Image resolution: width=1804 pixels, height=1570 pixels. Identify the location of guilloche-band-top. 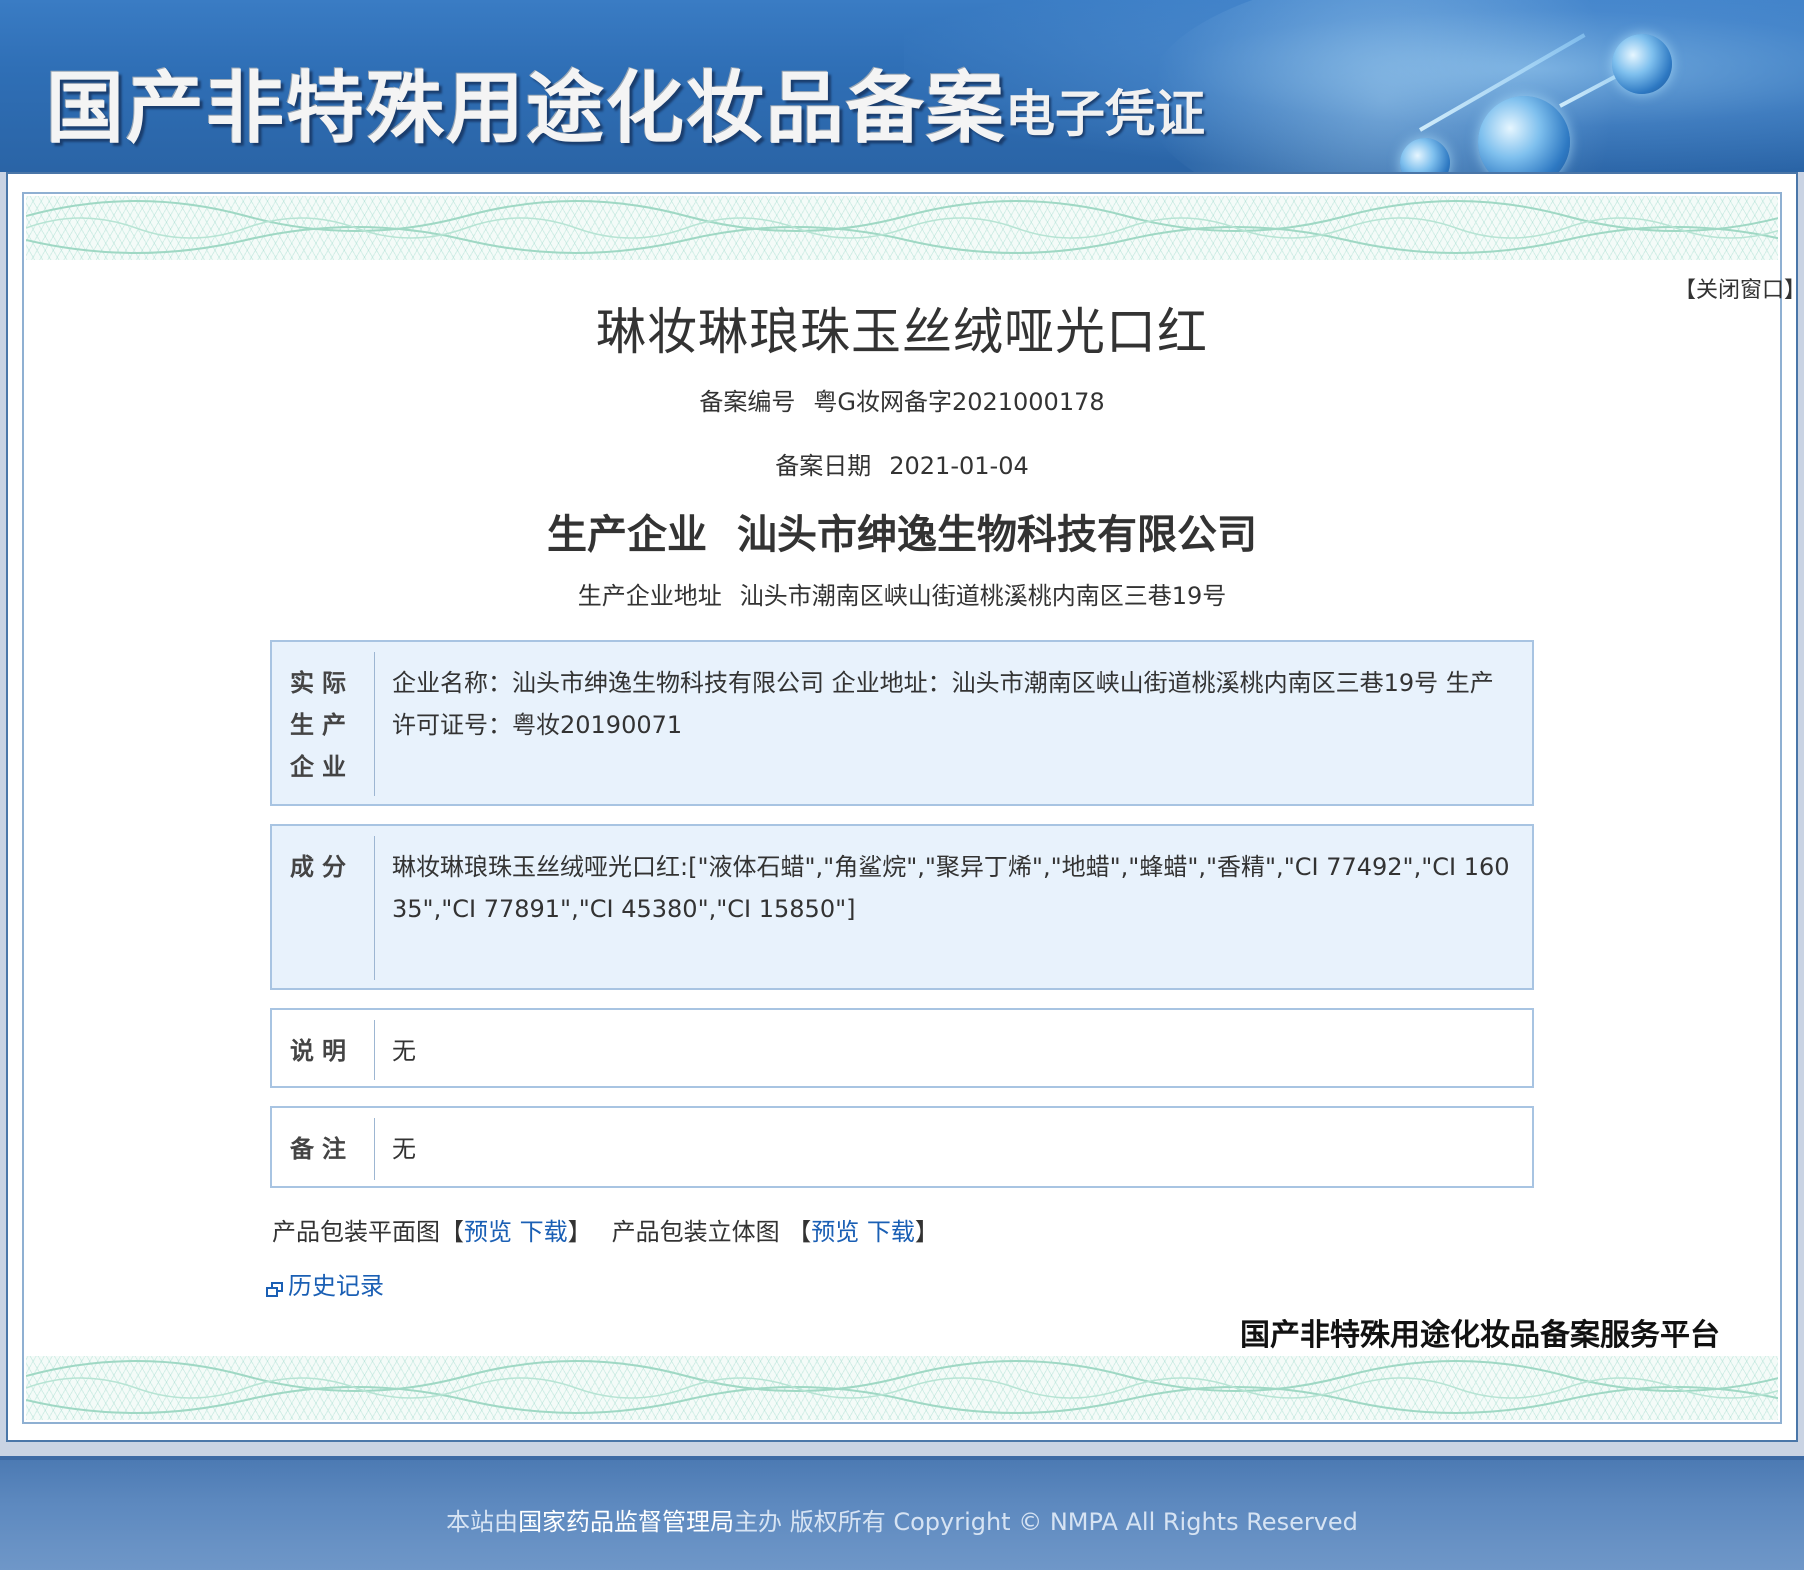
(902, 228).